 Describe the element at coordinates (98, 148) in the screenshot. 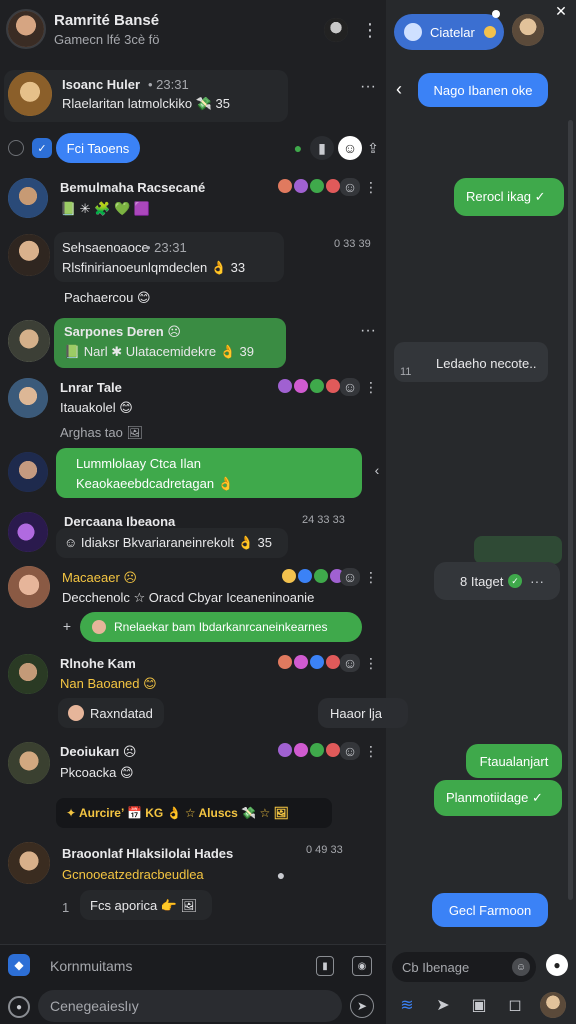

I see `filter-chip: Fci Taoens` at that location.